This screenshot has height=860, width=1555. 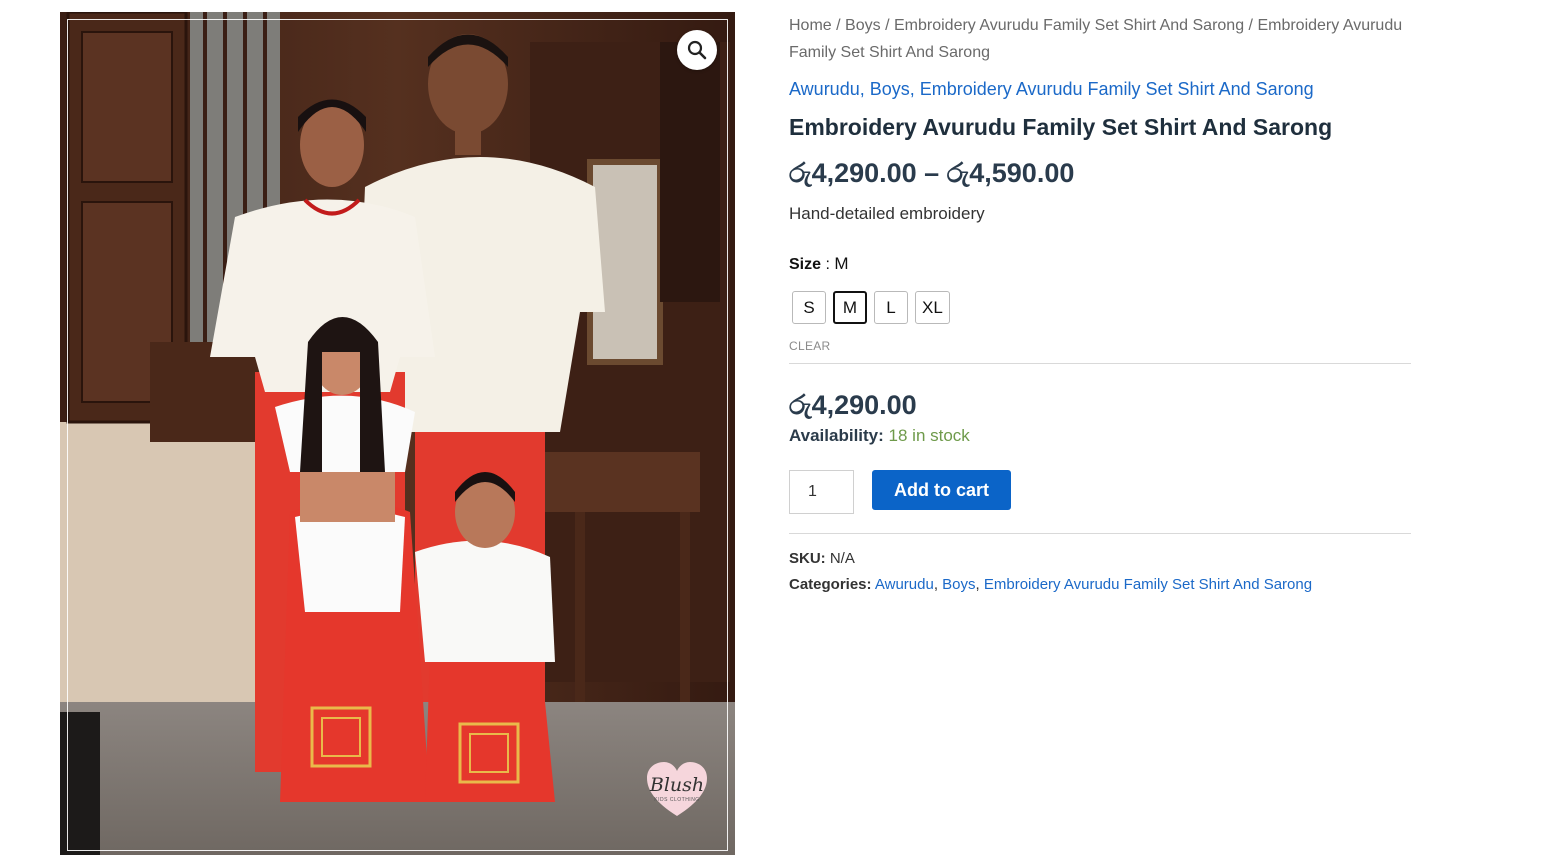 What do you see at coordinates (1100, 436) in the screenshot?
I see `availability: Availability: 18 in stock` at bounding box center [1100, 436].